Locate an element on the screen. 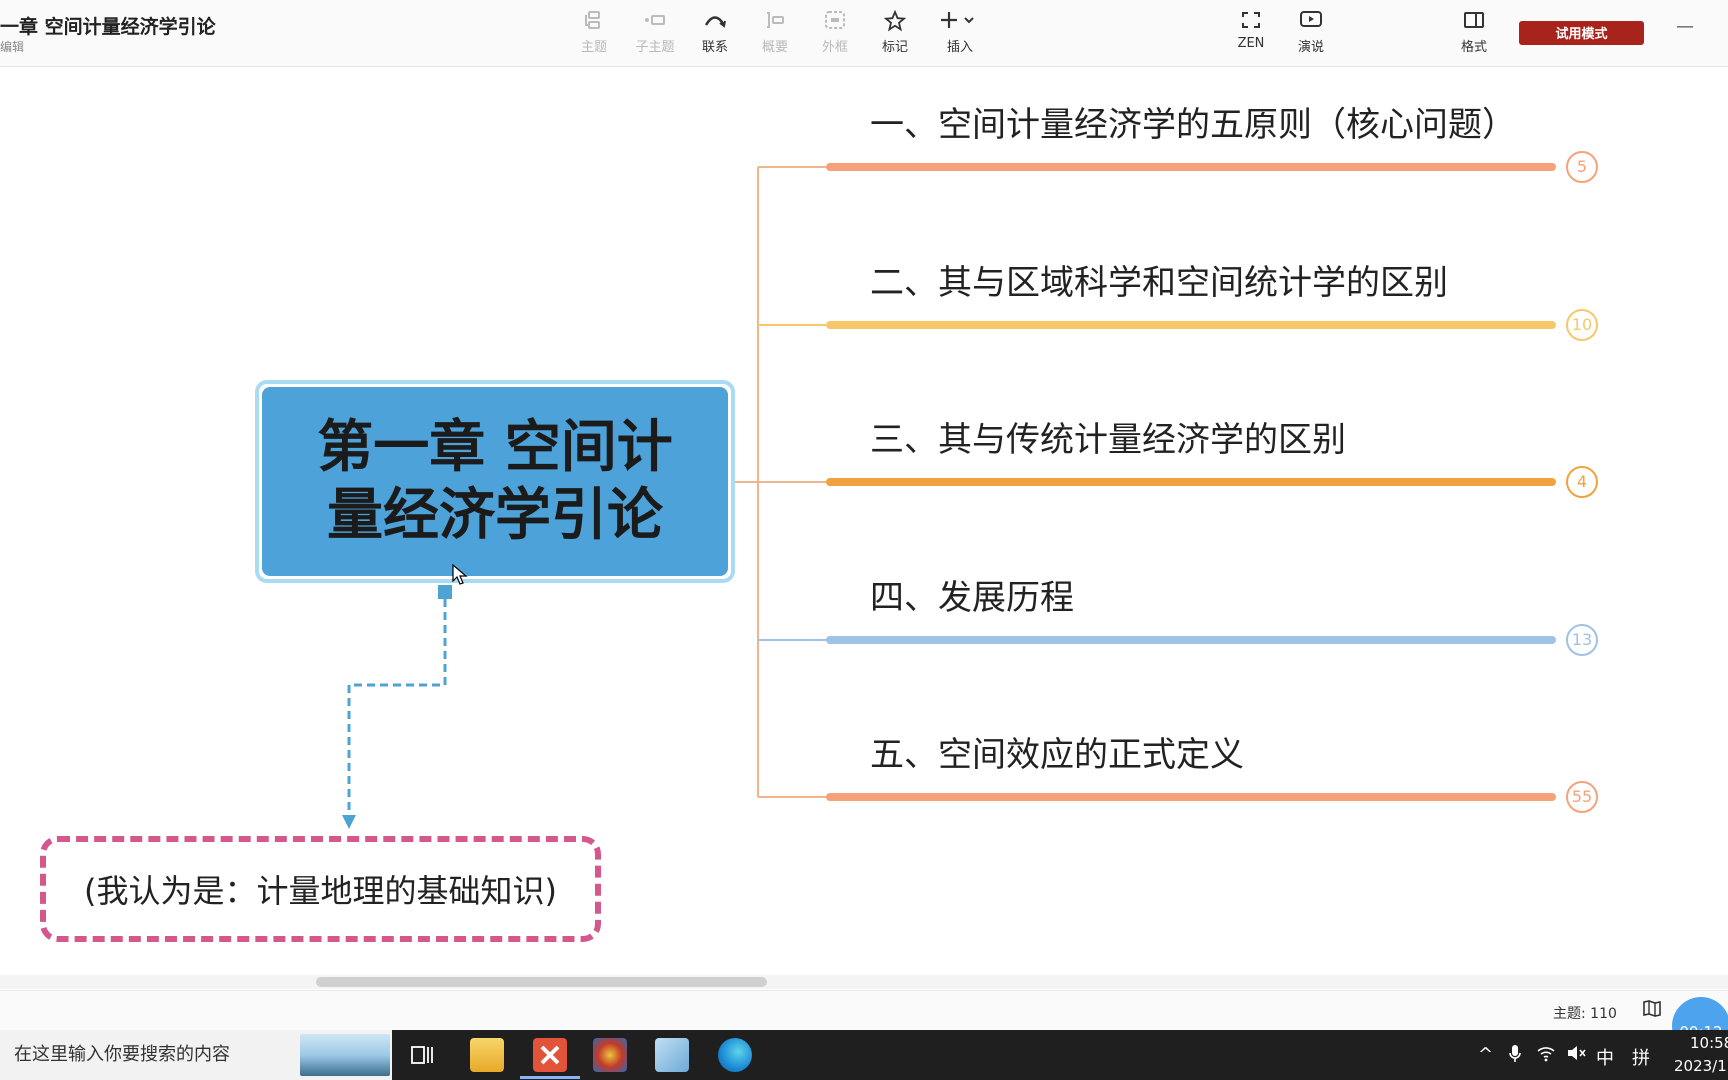 This screenshot has width=1728, height=1080. topic-icon is located at coordinates (594, 22).